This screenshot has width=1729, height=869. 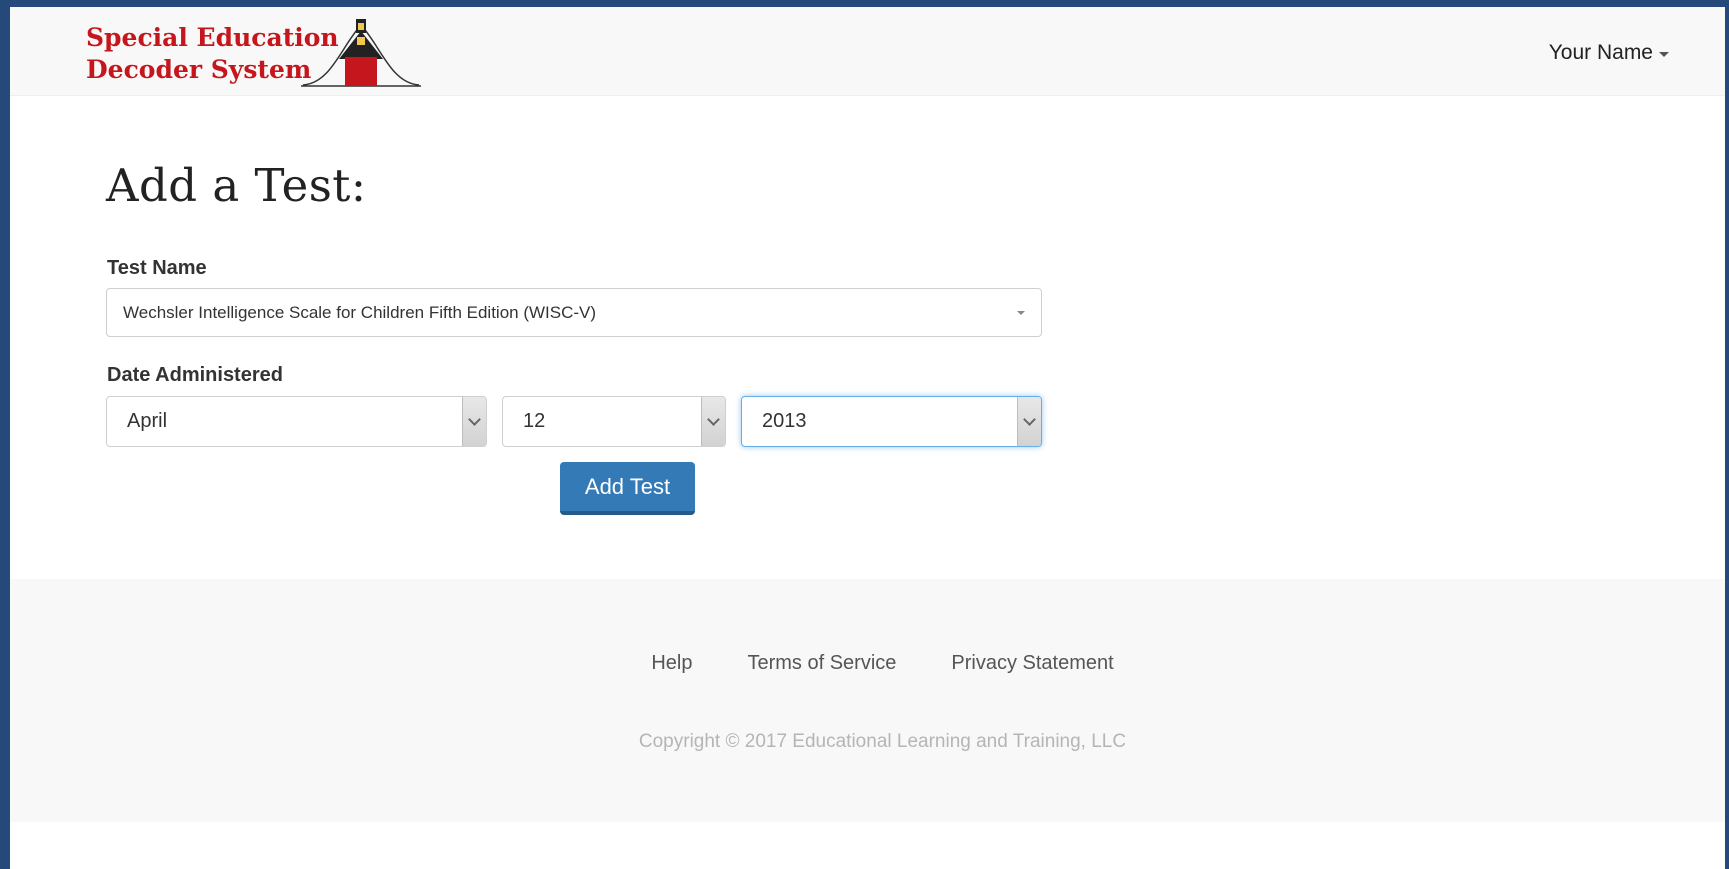 What do you see at coordinates (1032, 663) in the screenshot?
I see `privacy-statement-link: Privacy Statement` at bounding box center [1032, 663].